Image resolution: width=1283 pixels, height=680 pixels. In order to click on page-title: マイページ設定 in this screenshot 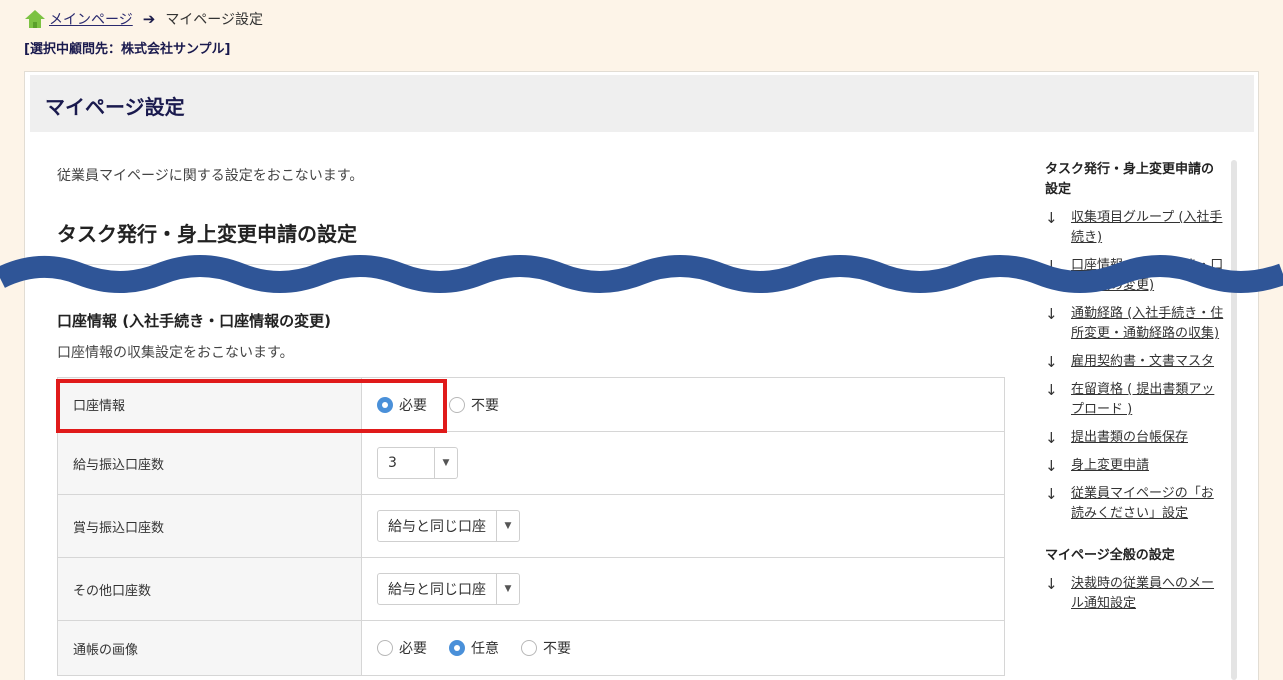, I will do `click(115, 107)`.